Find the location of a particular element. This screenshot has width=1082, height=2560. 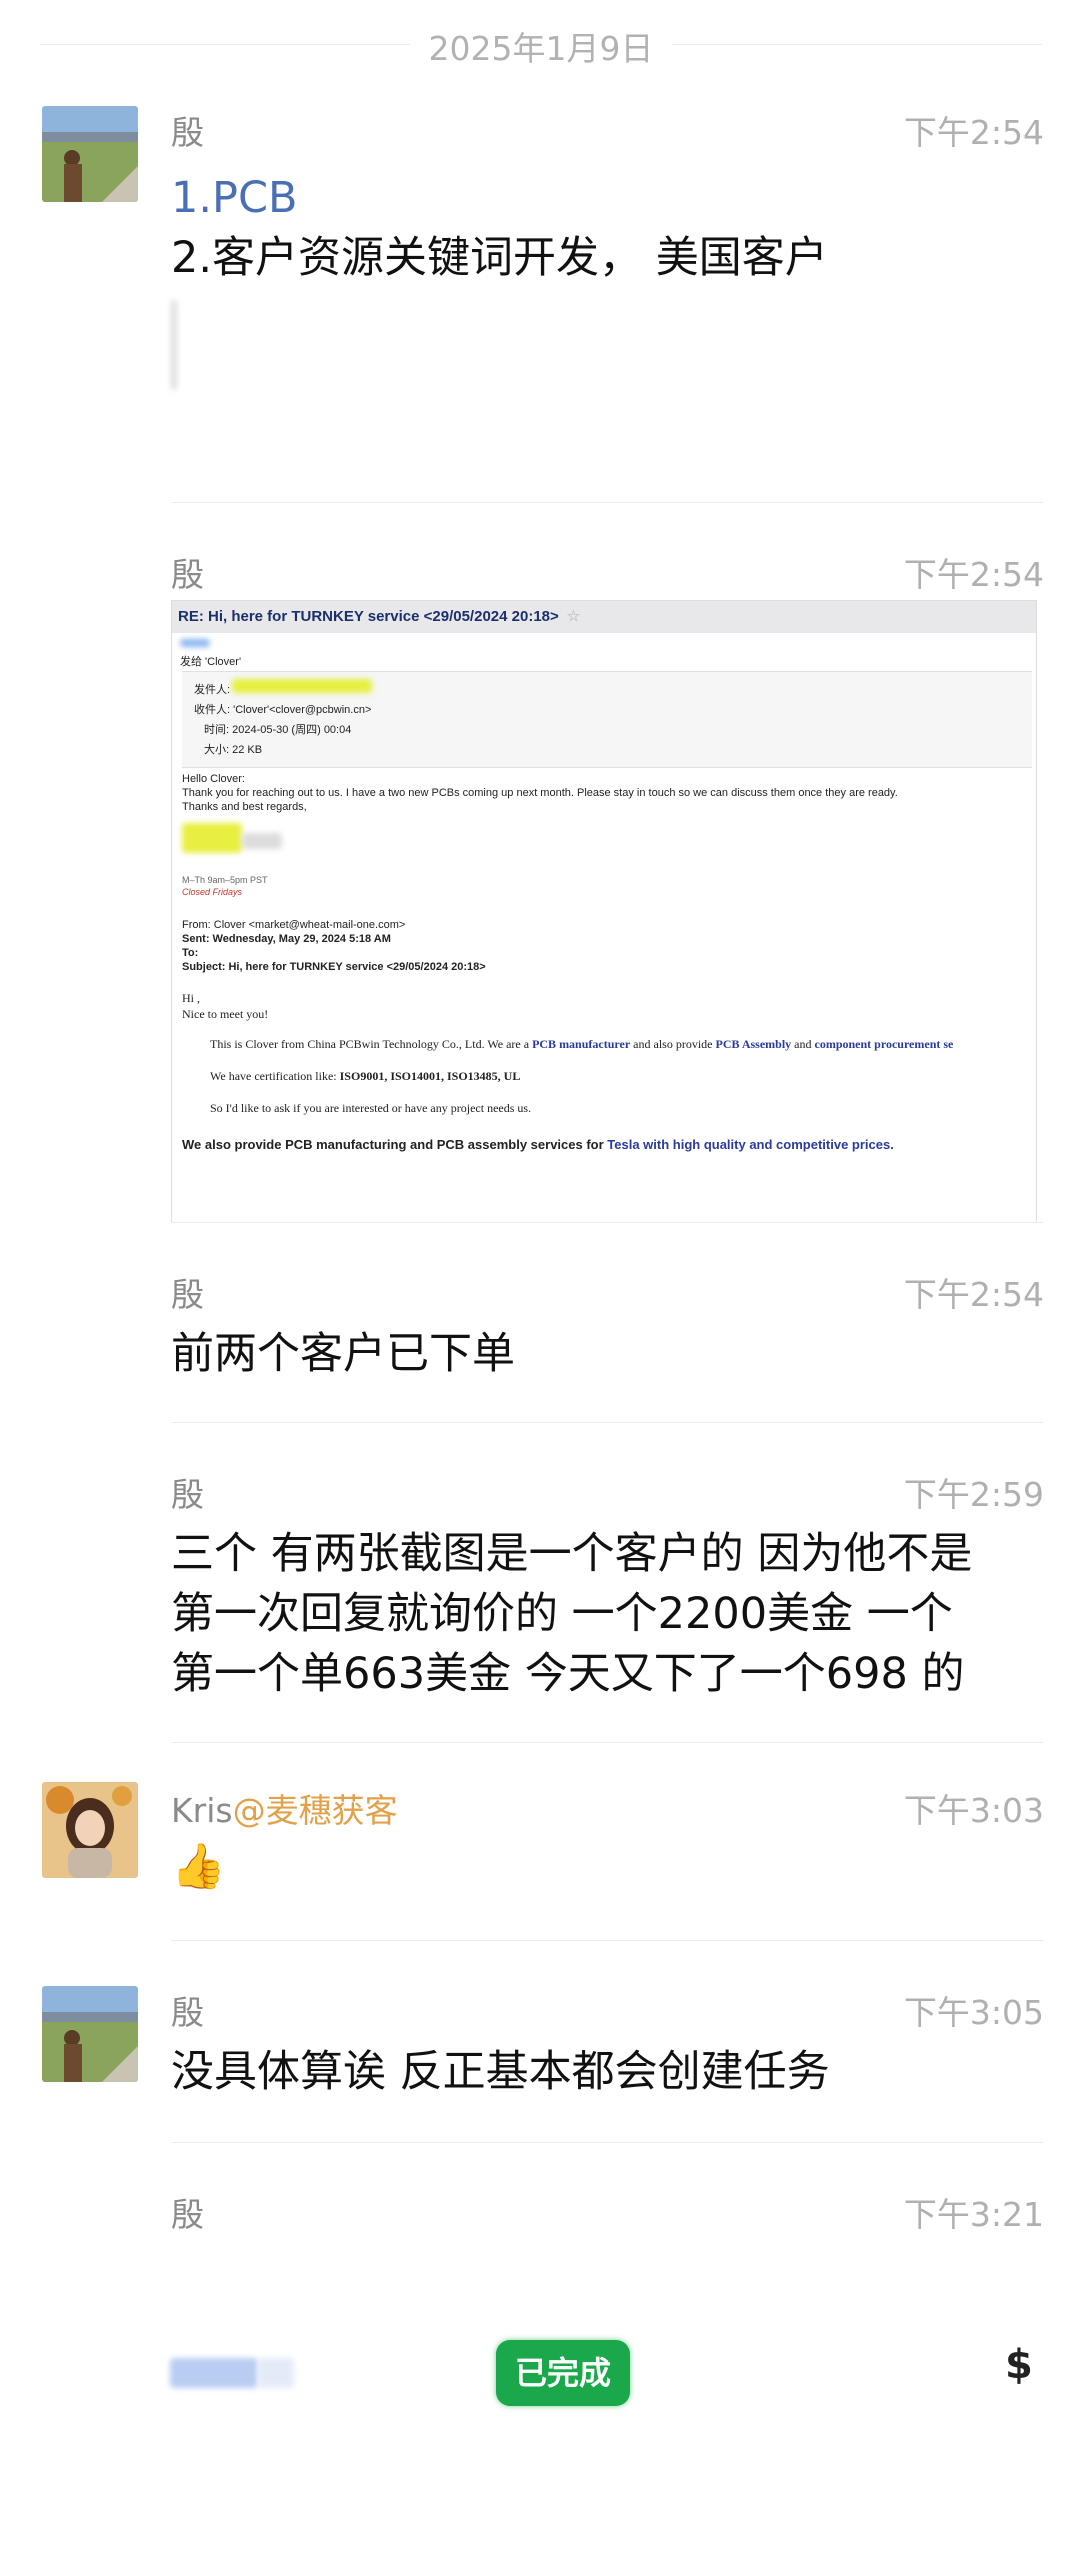

email-from-label: 发件人: is located at coordinates (212, 690).